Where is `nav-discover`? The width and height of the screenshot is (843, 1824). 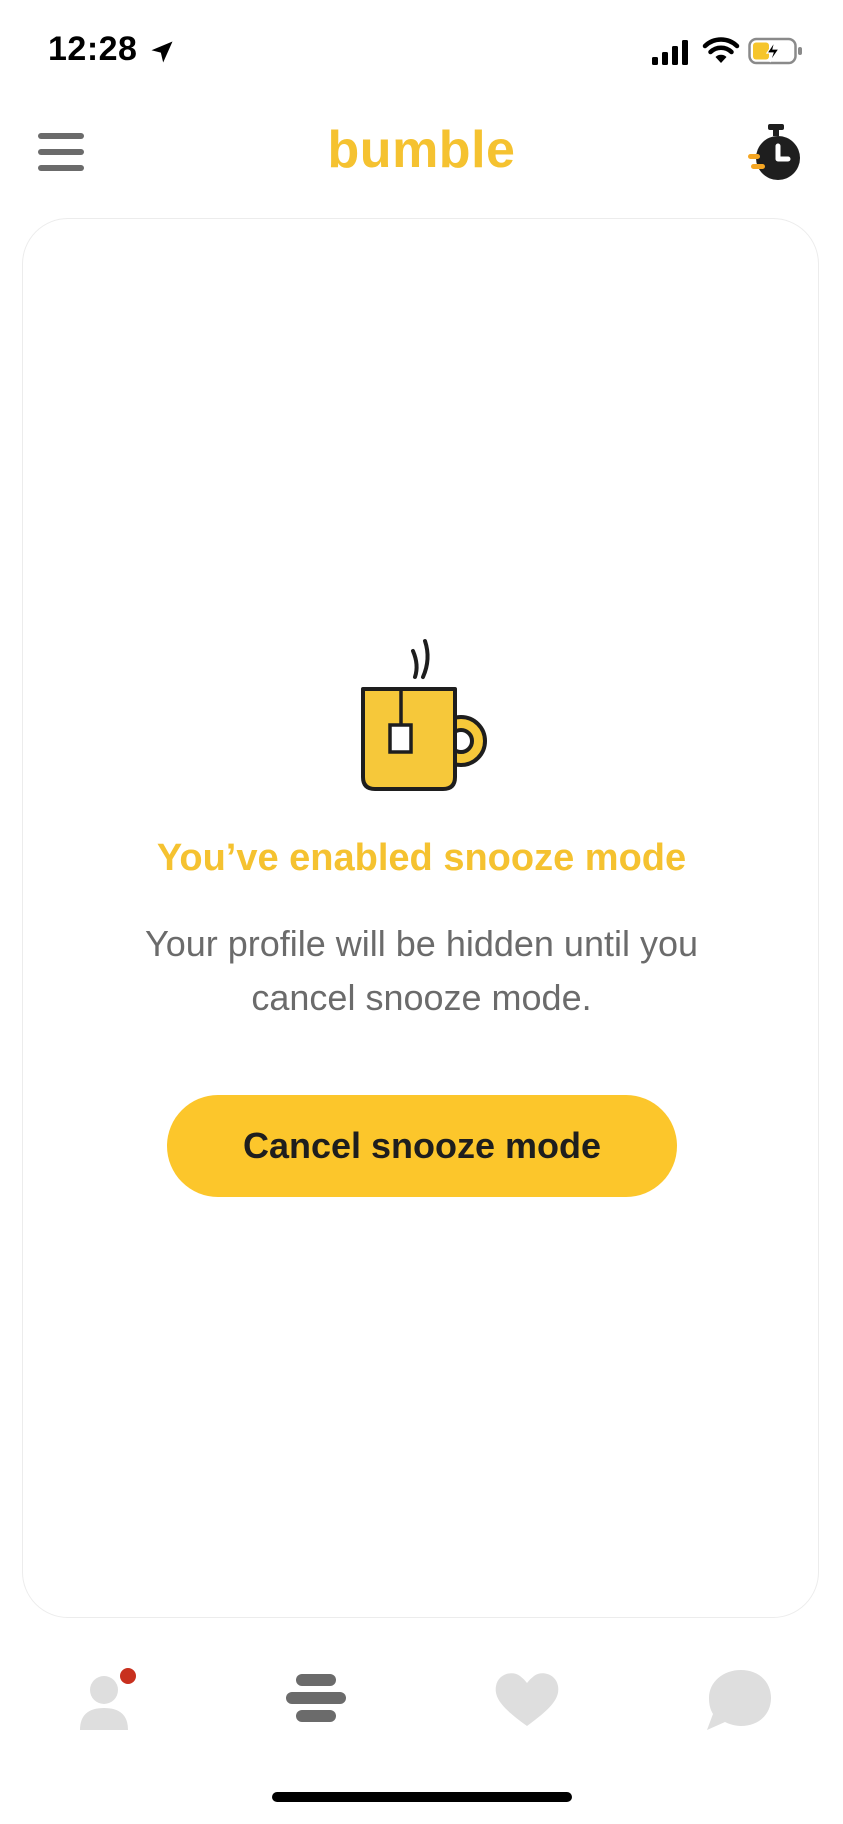 nav-discover is located at coordinates (317, 1700).